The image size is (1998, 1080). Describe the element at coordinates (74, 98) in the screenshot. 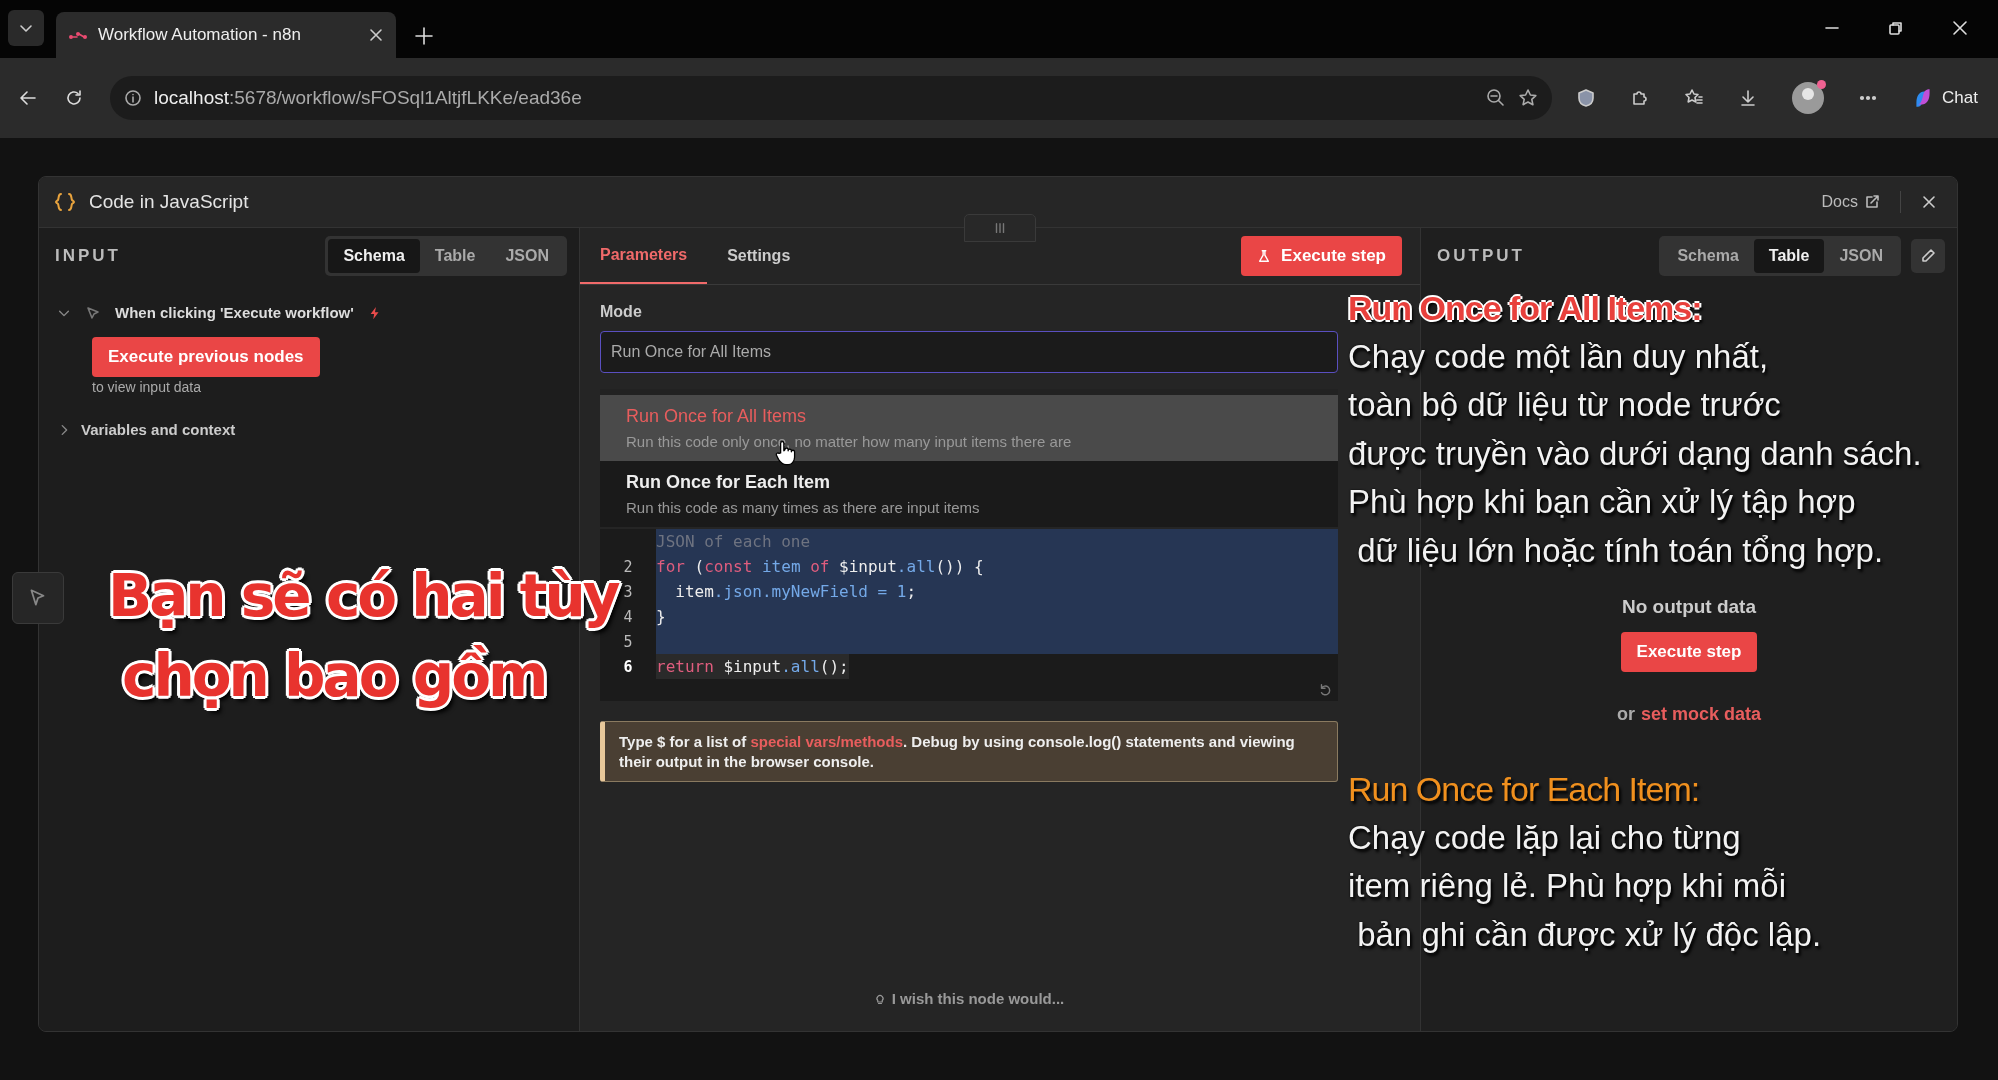

I see `reload-icon` at that location.